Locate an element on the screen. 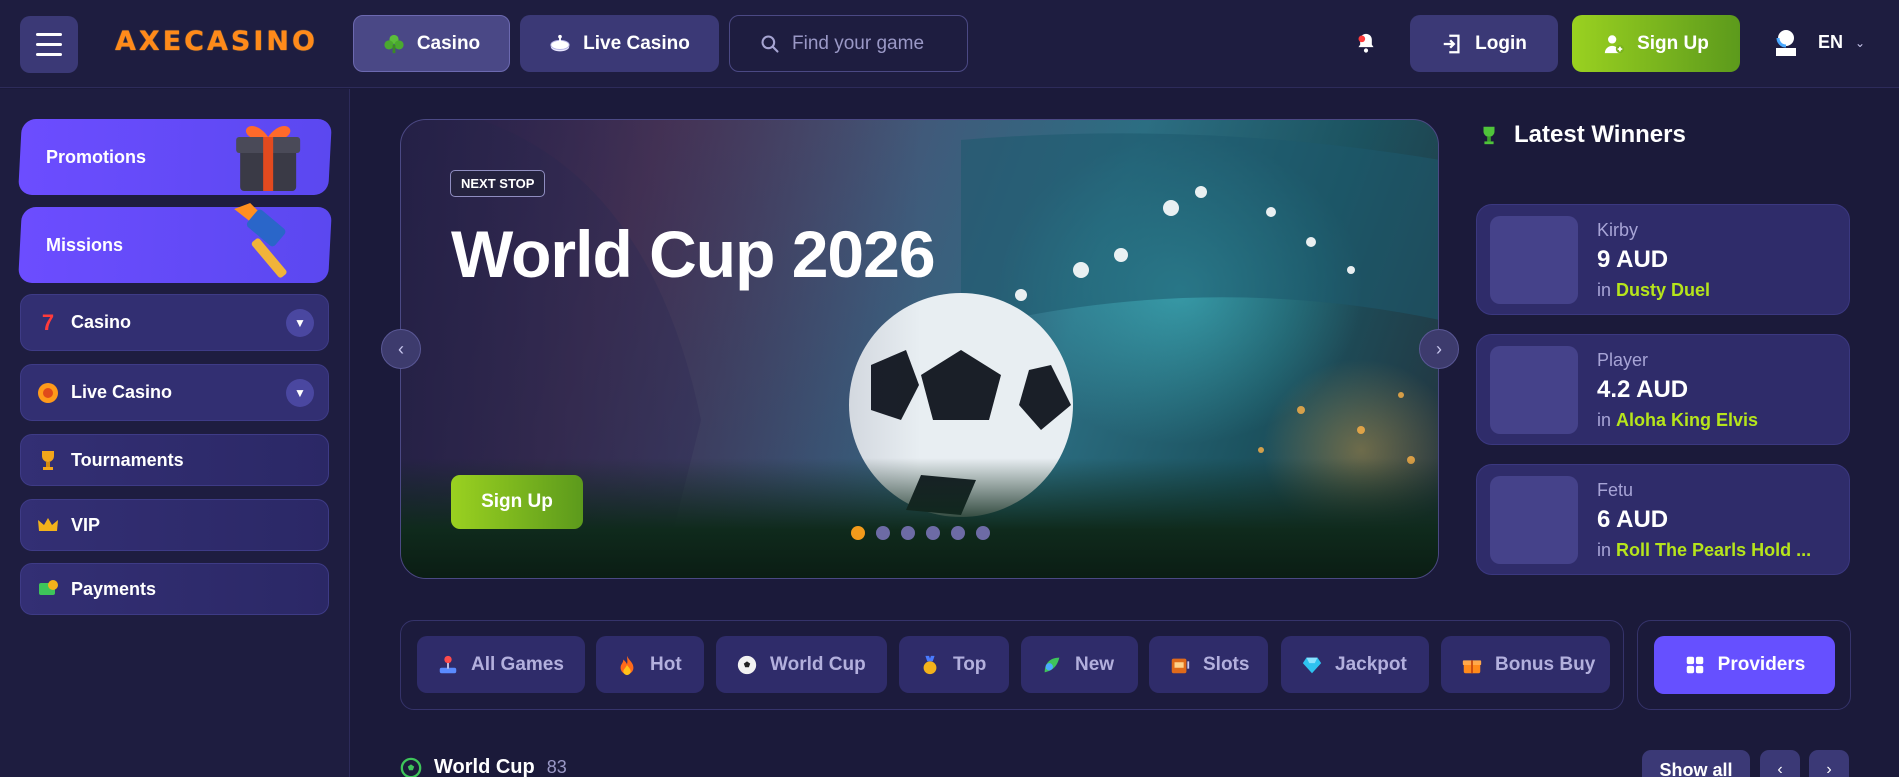 The height and width of the screenshot is (777, 1899). search-input: Find your game is located at coordinates (848, 43).